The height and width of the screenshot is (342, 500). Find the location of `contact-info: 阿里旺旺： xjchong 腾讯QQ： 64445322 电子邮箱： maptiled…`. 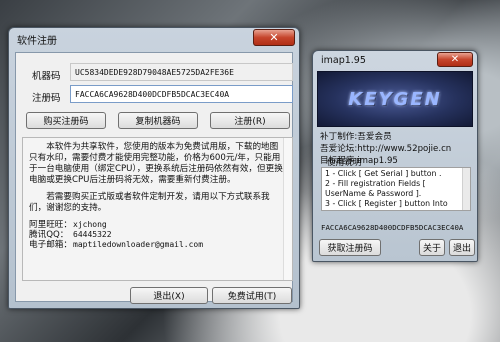

contact-info: 阿里旺旺： xjchong 腾讯QQ： 64445322 电子邮箱： maptiled… is located at coordinates (157, 235).